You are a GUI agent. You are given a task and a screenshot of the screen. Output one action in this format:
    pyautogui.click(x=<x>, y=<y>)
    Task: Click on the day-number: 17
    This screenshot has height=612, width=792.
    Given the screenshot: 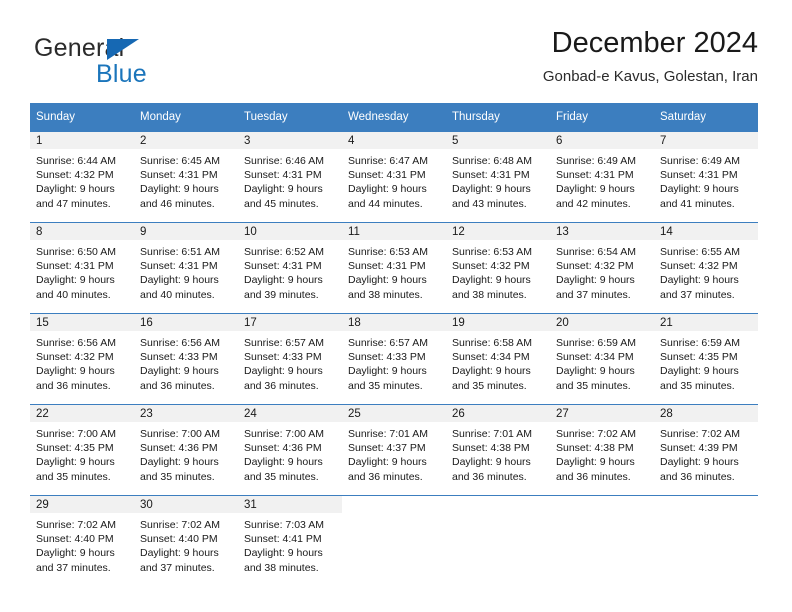 What is the action you would take?
    pyautogui.click(x=290, y=322)
    